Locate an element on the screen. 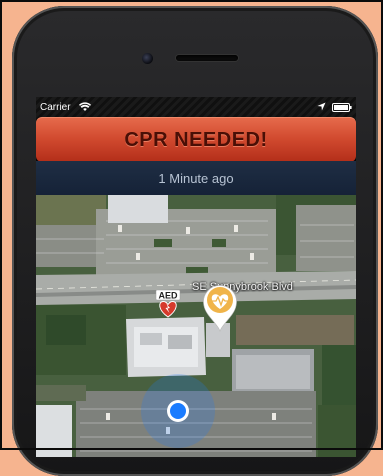  heart-pulse-icon is located at coordinates (220, 309).